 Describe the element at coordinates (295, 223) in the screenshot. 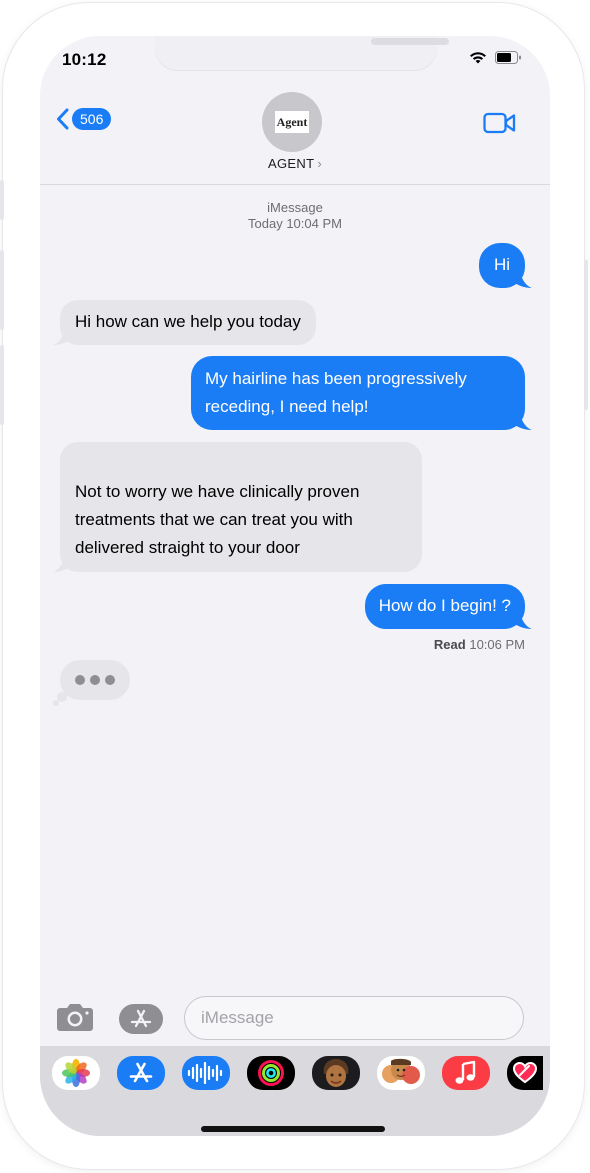

I see `conversation-timestamp: Today 10:04 PM` at that location.